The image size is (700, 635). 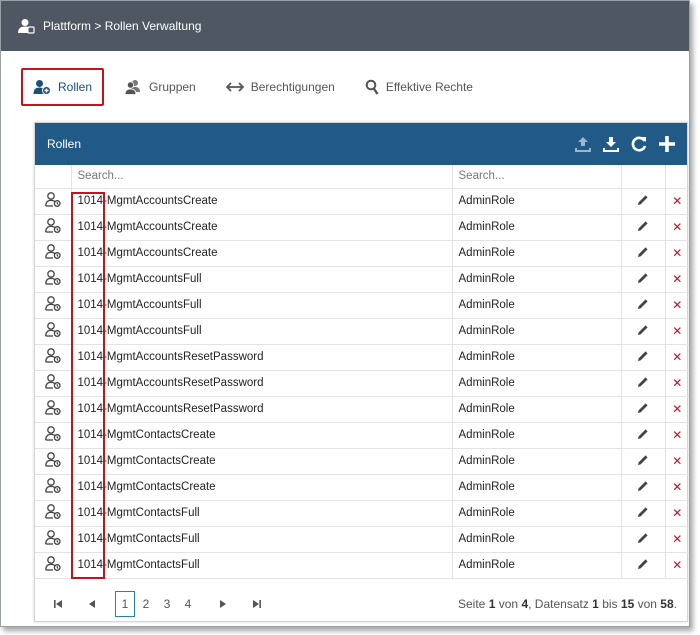 I want to click on next-page-icon, so click(x=223, y=604).